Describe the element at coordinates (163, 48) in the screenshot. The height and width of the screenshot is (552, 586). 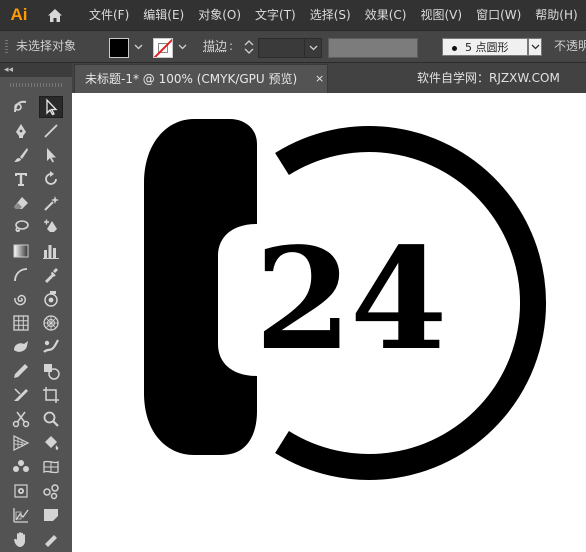
I see `stroke-color-swatch` at that location.